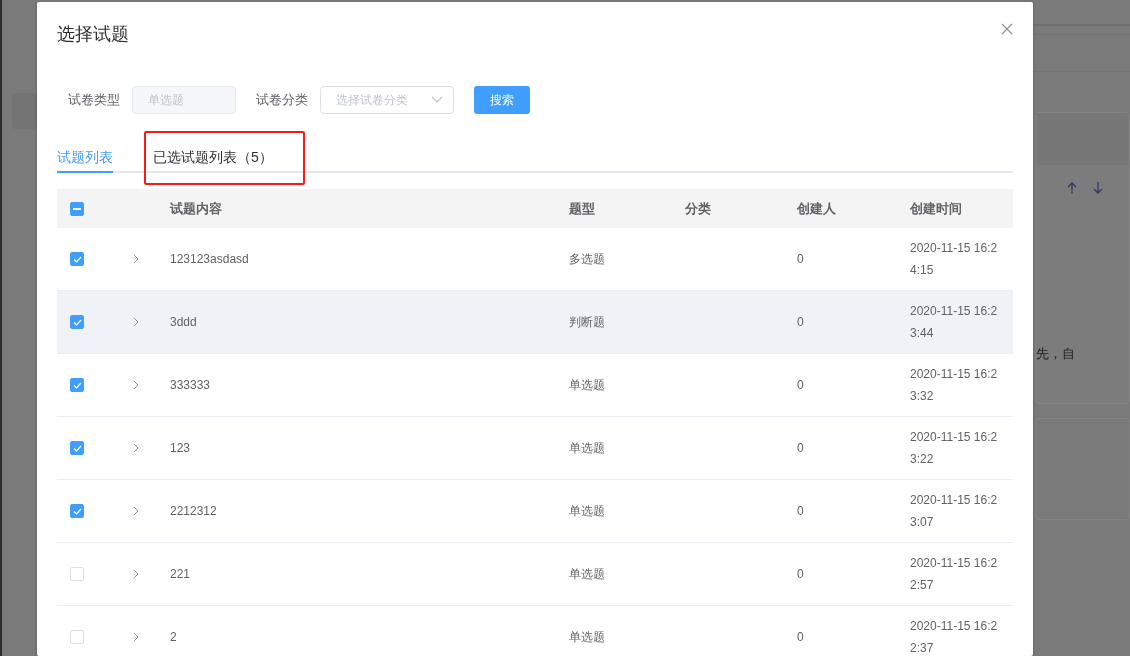 Image resolution: width=1130 pixels, height=656 pixels. I want to click on table-cell: 2212312, so click(193, 511).